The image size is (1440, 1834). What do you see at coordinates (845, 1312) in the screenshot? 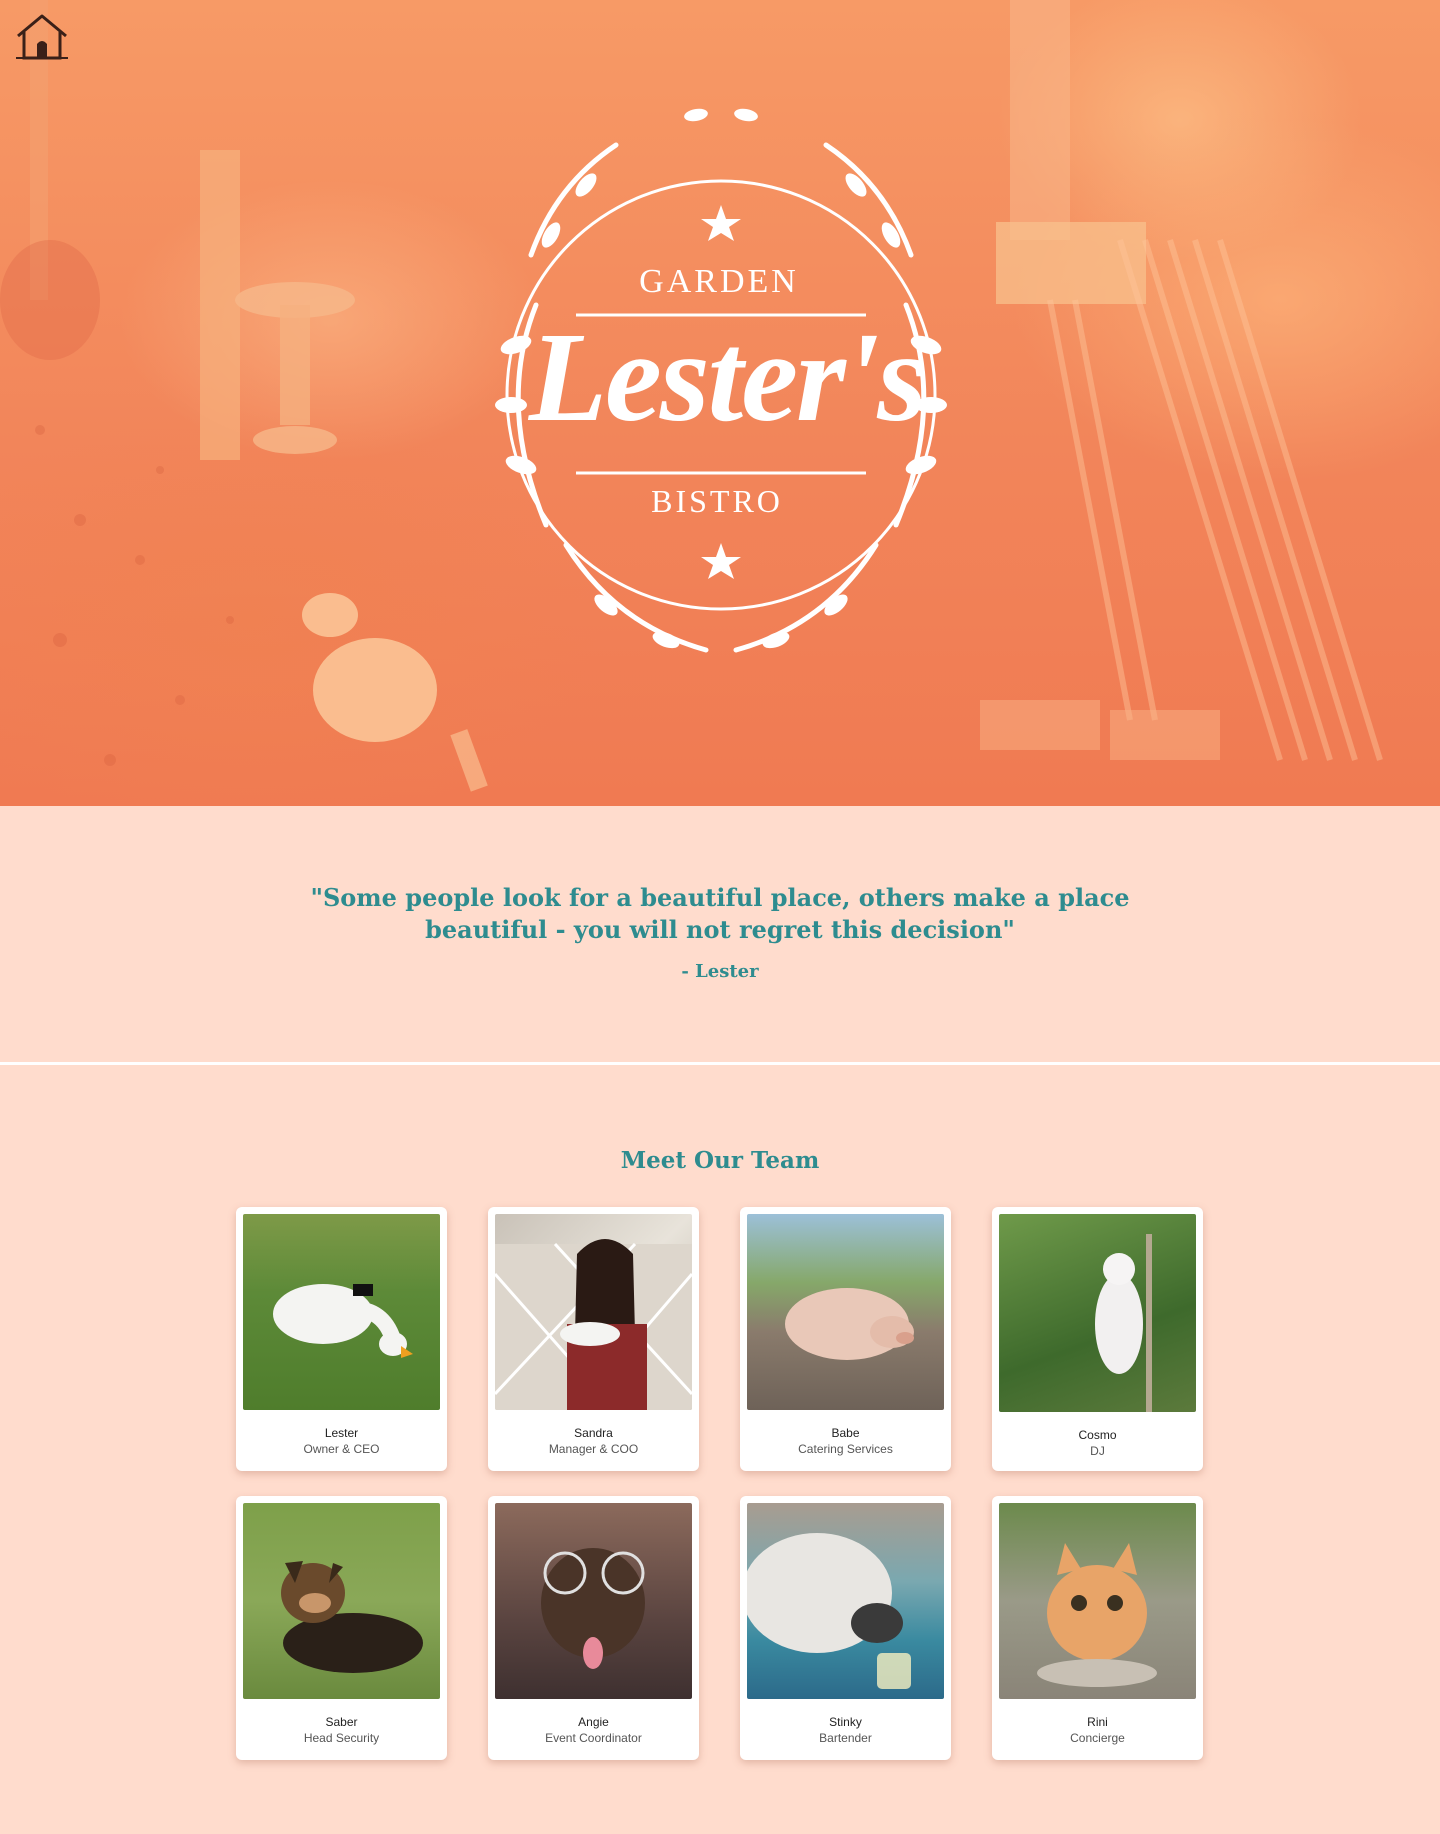
I see `team-photo-pig` at bounding box center [845, 1312].